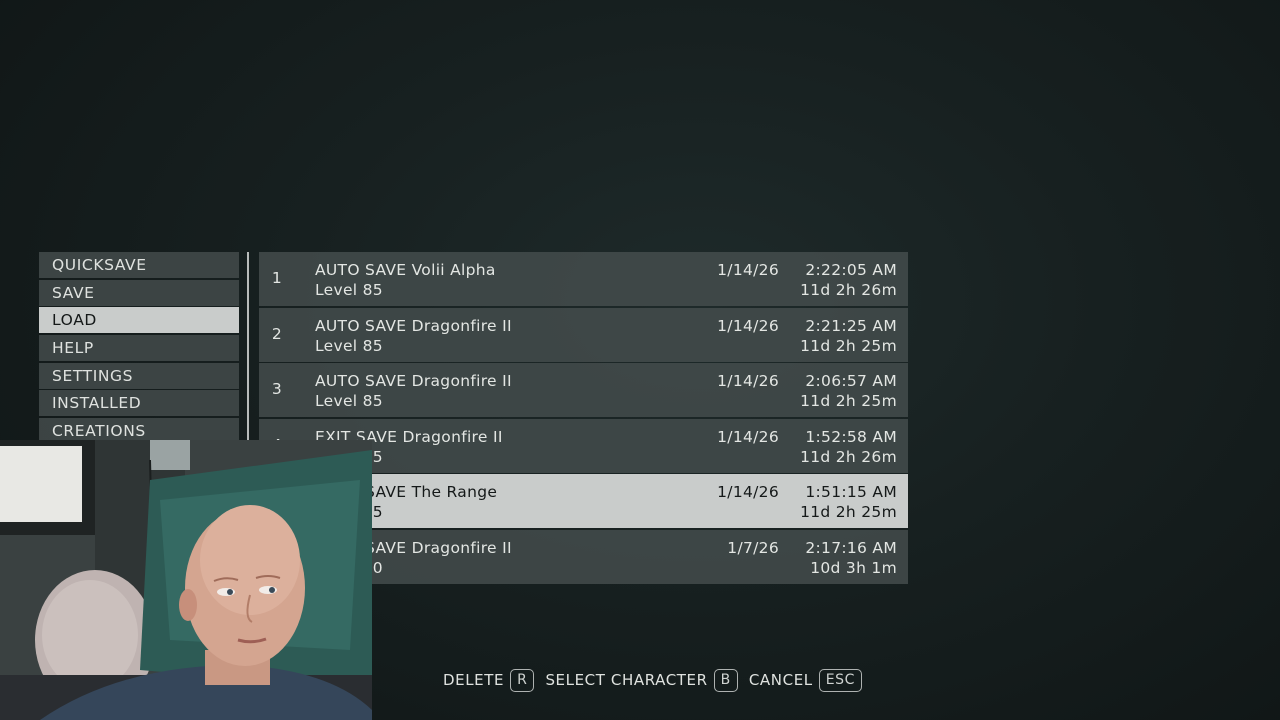 This screenshot has height=720, width=1280. I want to click on menu-item-help: HELP, so click(139, 348).